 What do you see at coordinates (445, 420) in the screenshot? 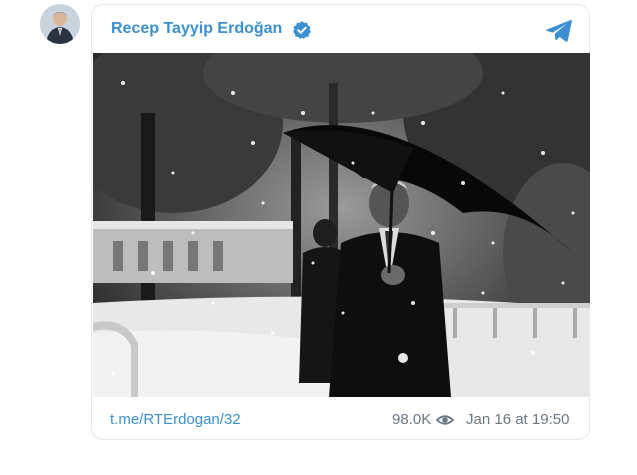
I see `eye-icon` at bounding box center [445, 420].